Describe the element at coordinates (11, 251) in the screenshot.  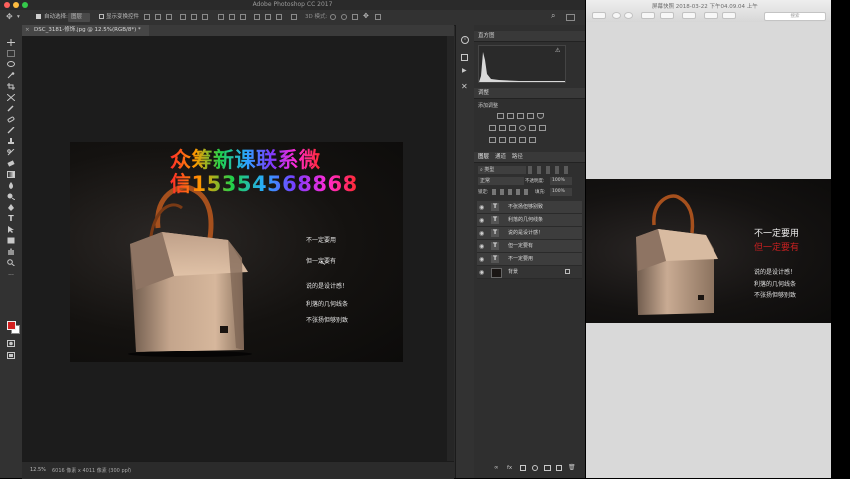
I see `hand-tool-icon` at that location.